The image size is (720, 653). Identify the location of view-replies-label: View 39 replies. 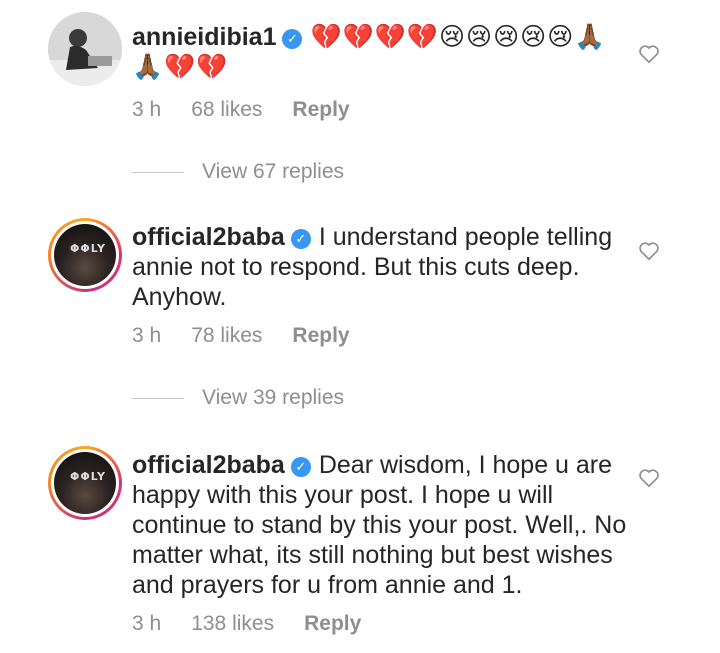
(273, 397).